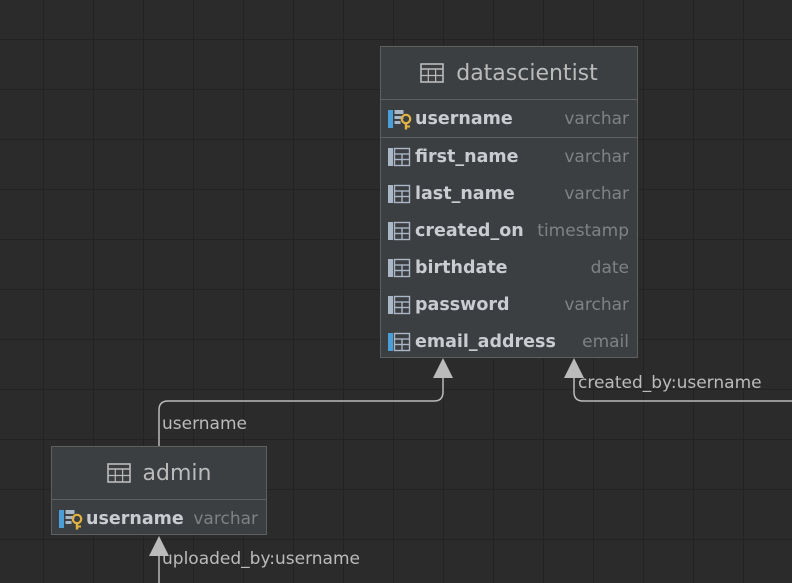  I want to click on table-name: datascientist, so click(527, 73).